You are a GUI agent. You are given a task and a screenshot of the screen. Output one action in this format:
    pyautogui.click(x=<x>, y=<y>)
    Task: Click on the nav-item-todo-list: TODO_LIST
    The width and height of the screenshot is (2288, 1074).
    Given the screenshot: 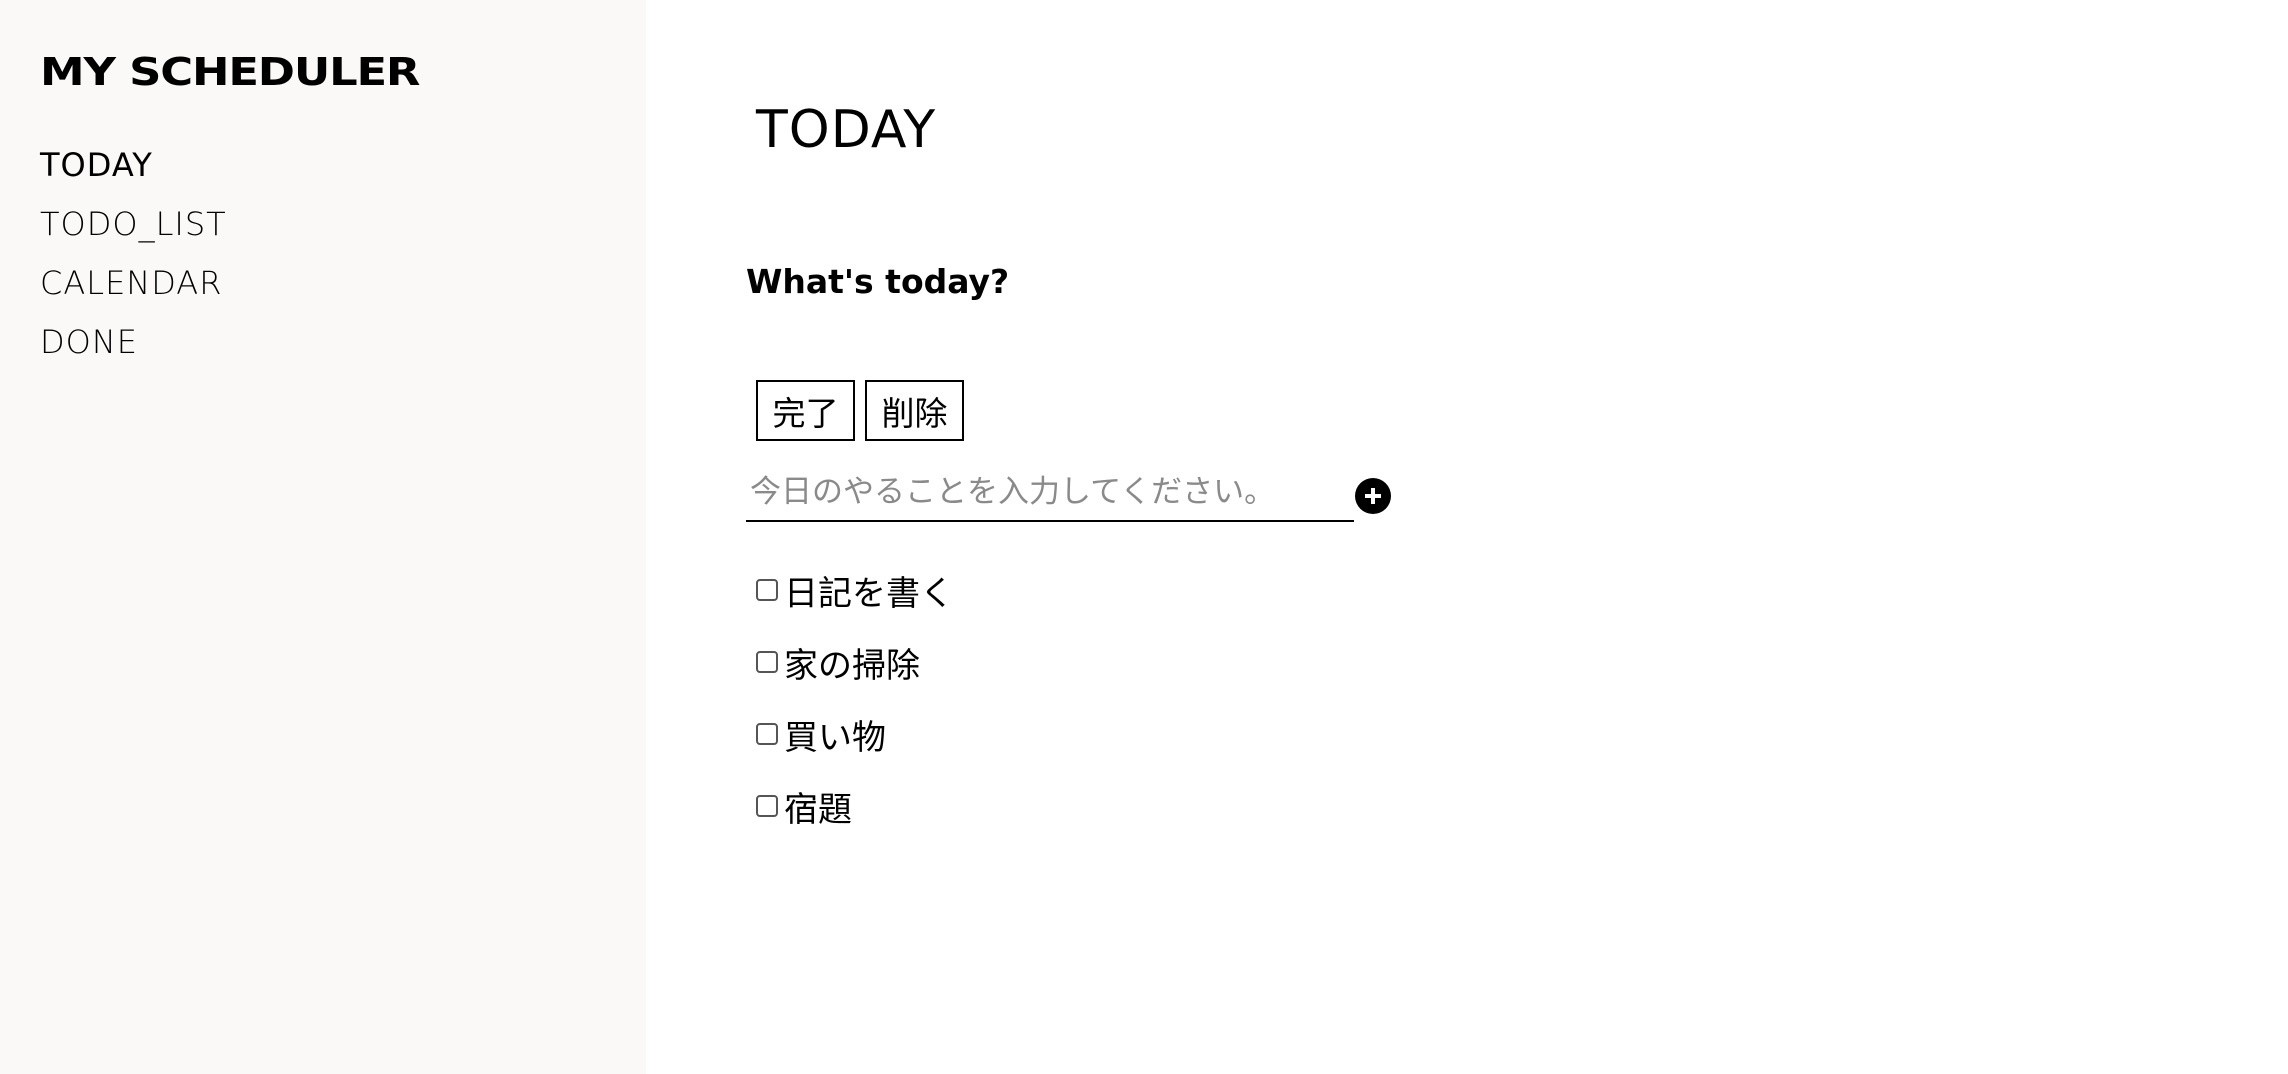 What is the action you would take?
    pyautogui.click(x=133, y=228)
    